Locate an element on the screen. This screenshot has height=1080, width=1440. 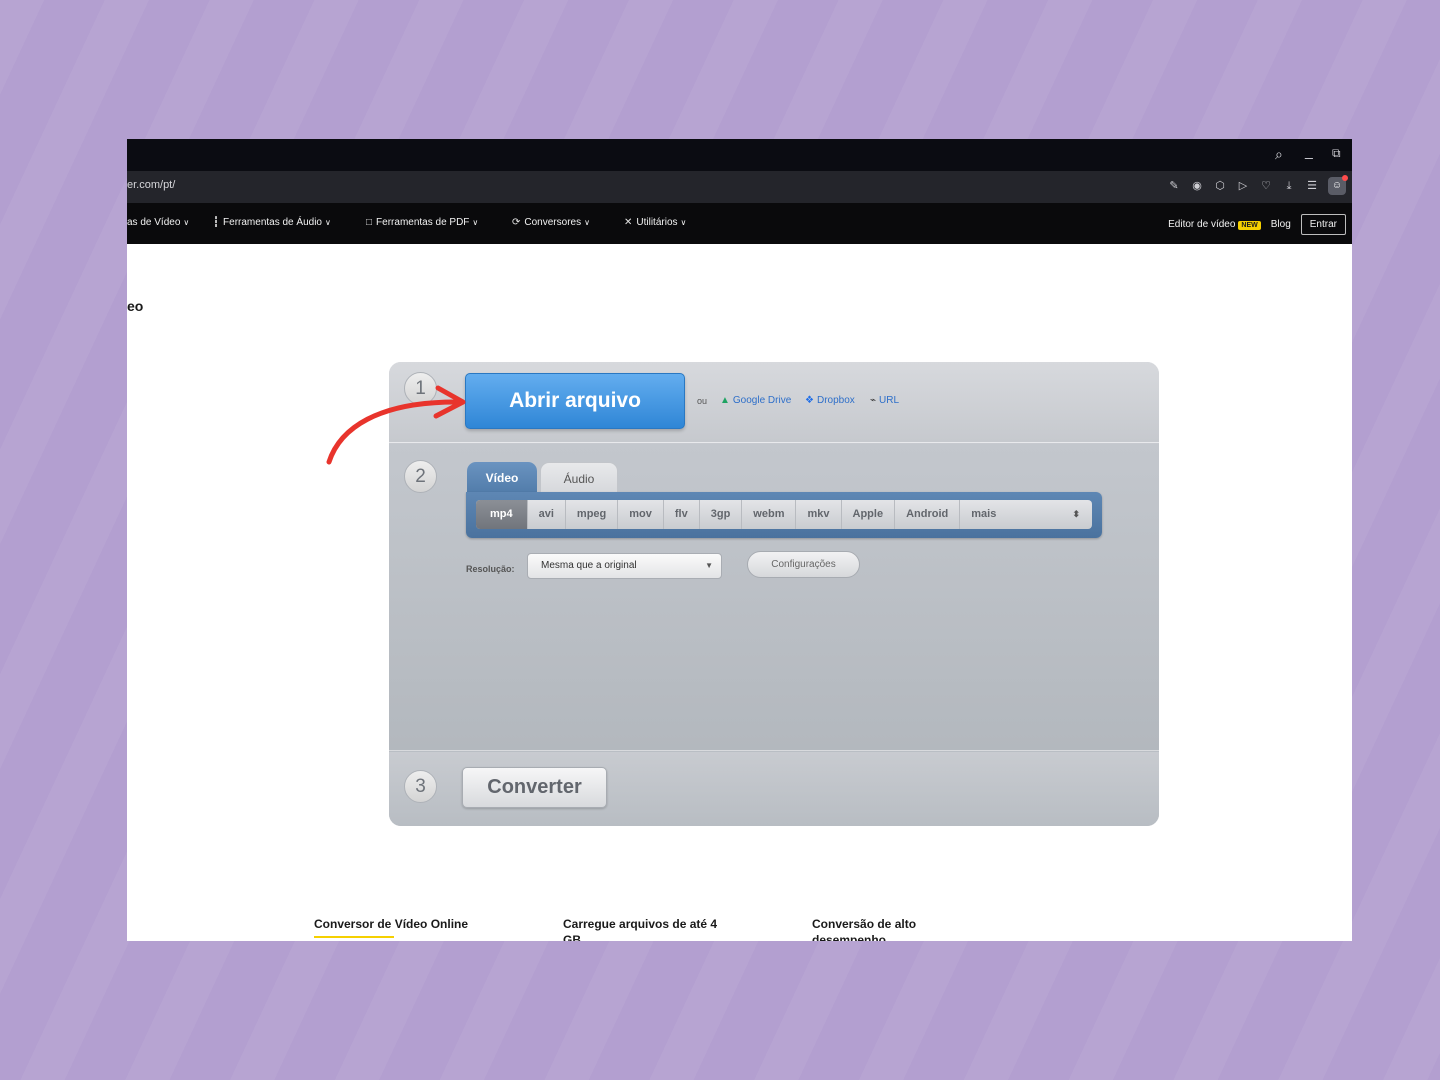
blog-link: Blog is located at coordinates (1281, 224).